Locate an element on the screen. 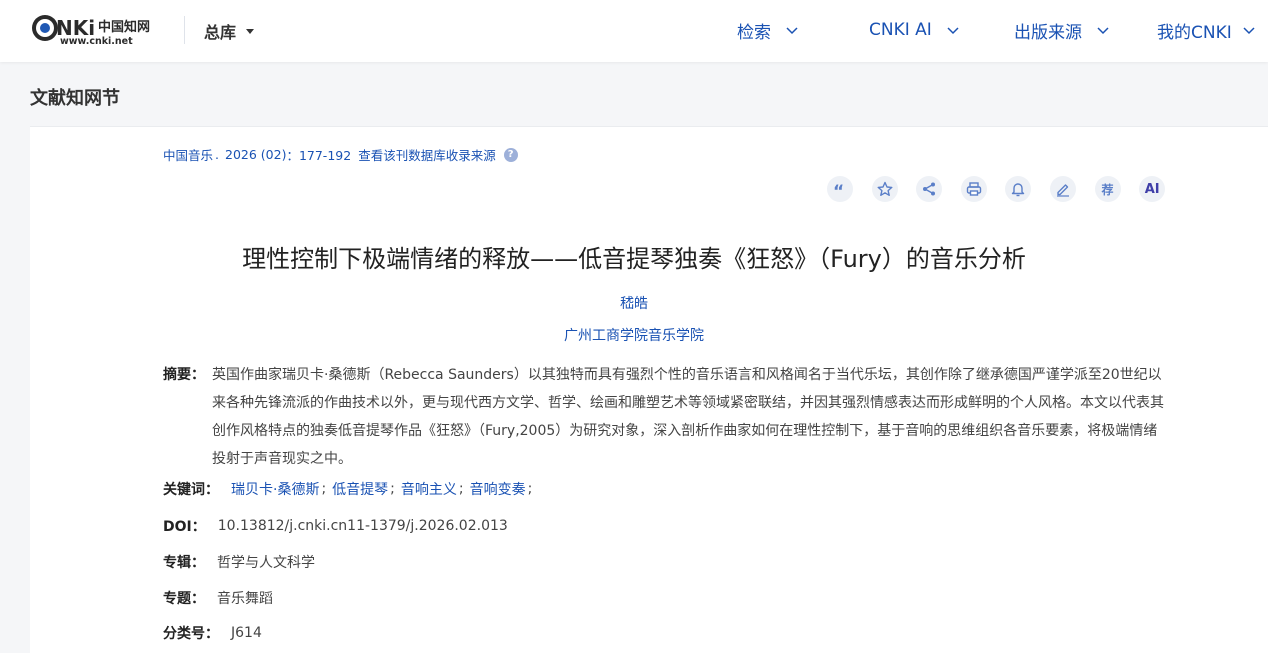  bell-icon is located at coordinates (1018, 190).